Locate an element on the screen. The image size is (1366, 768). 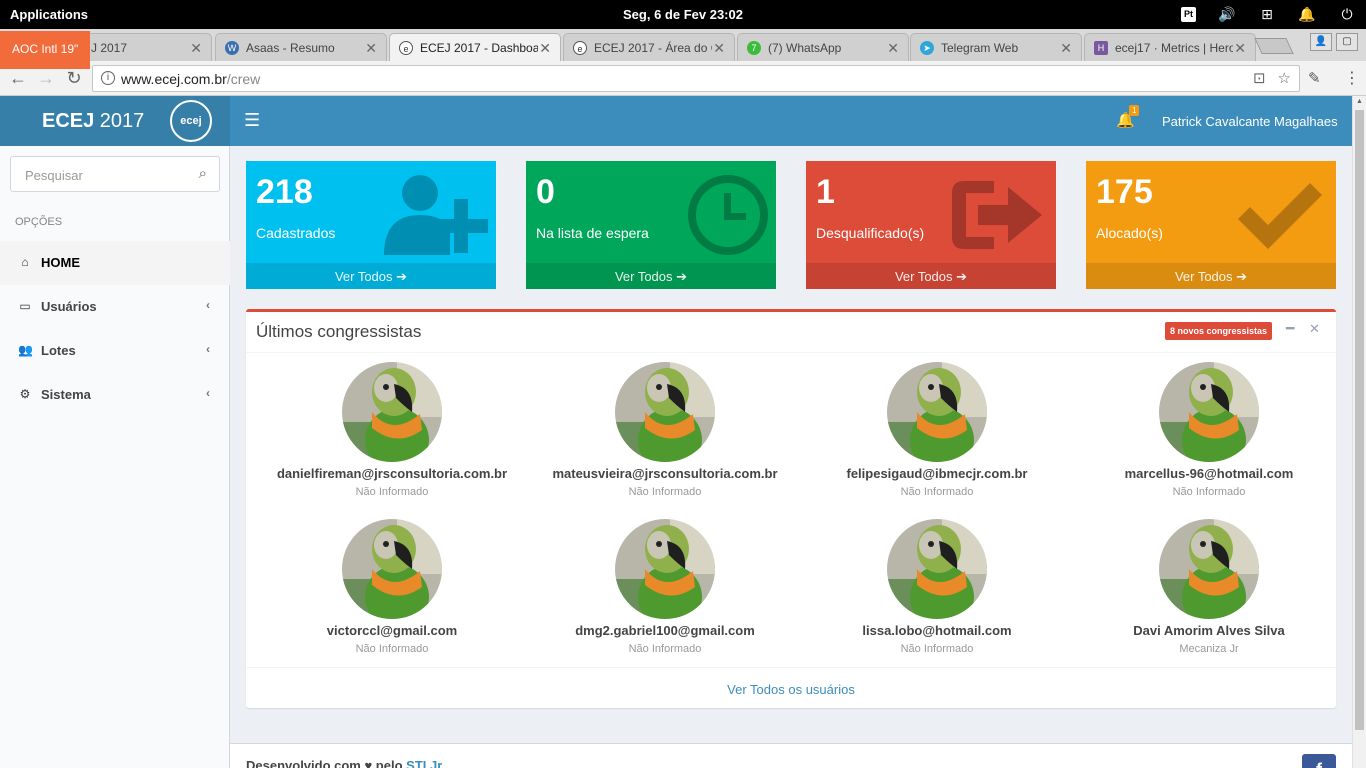
user-name: mateusvieira@jrsconsultoria.com.br is located at coordinates (665, 473).